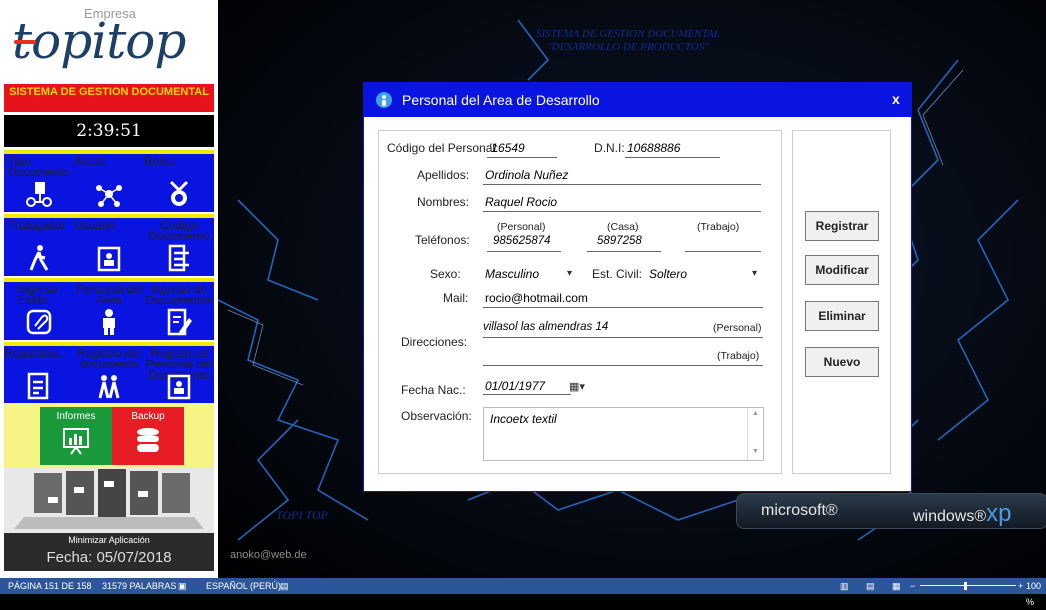  I want to click on zoom-level: 100 %, so click(1036, 594).